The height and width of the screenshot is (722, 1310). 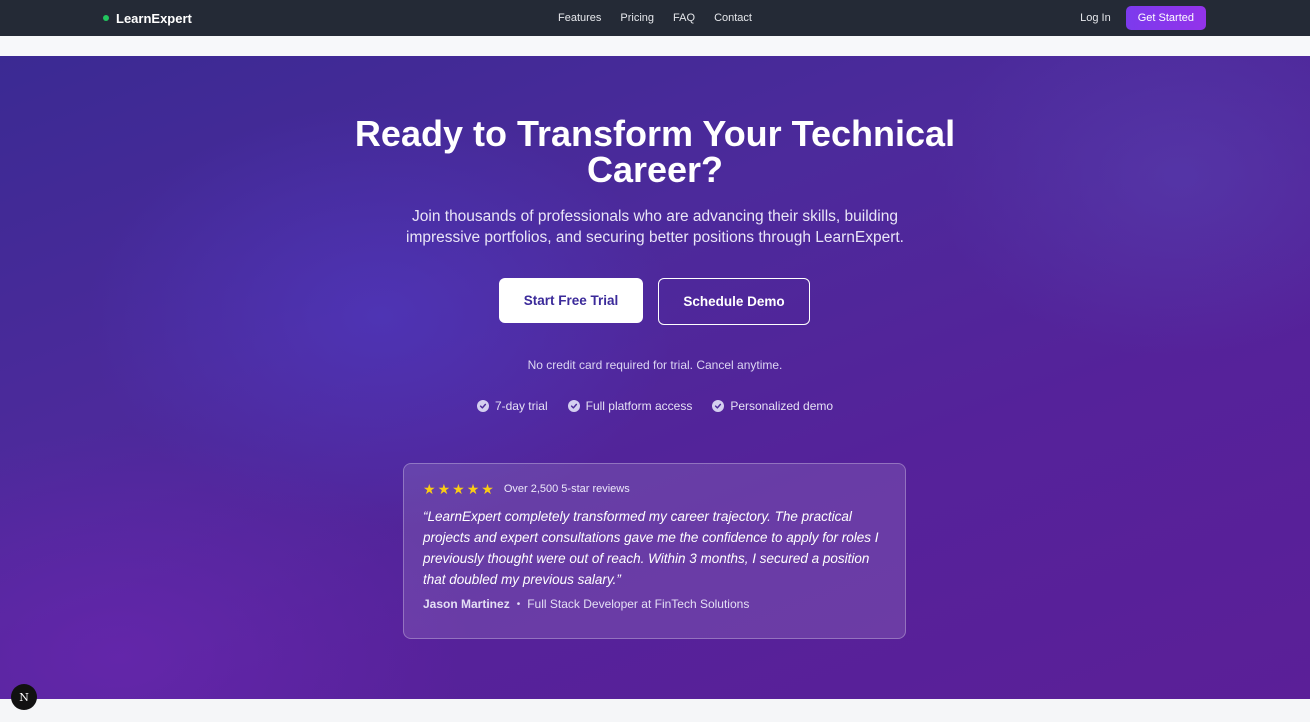 I want to click on schedule-demo-button: Schedule Demo, so click(x=734, y=301).